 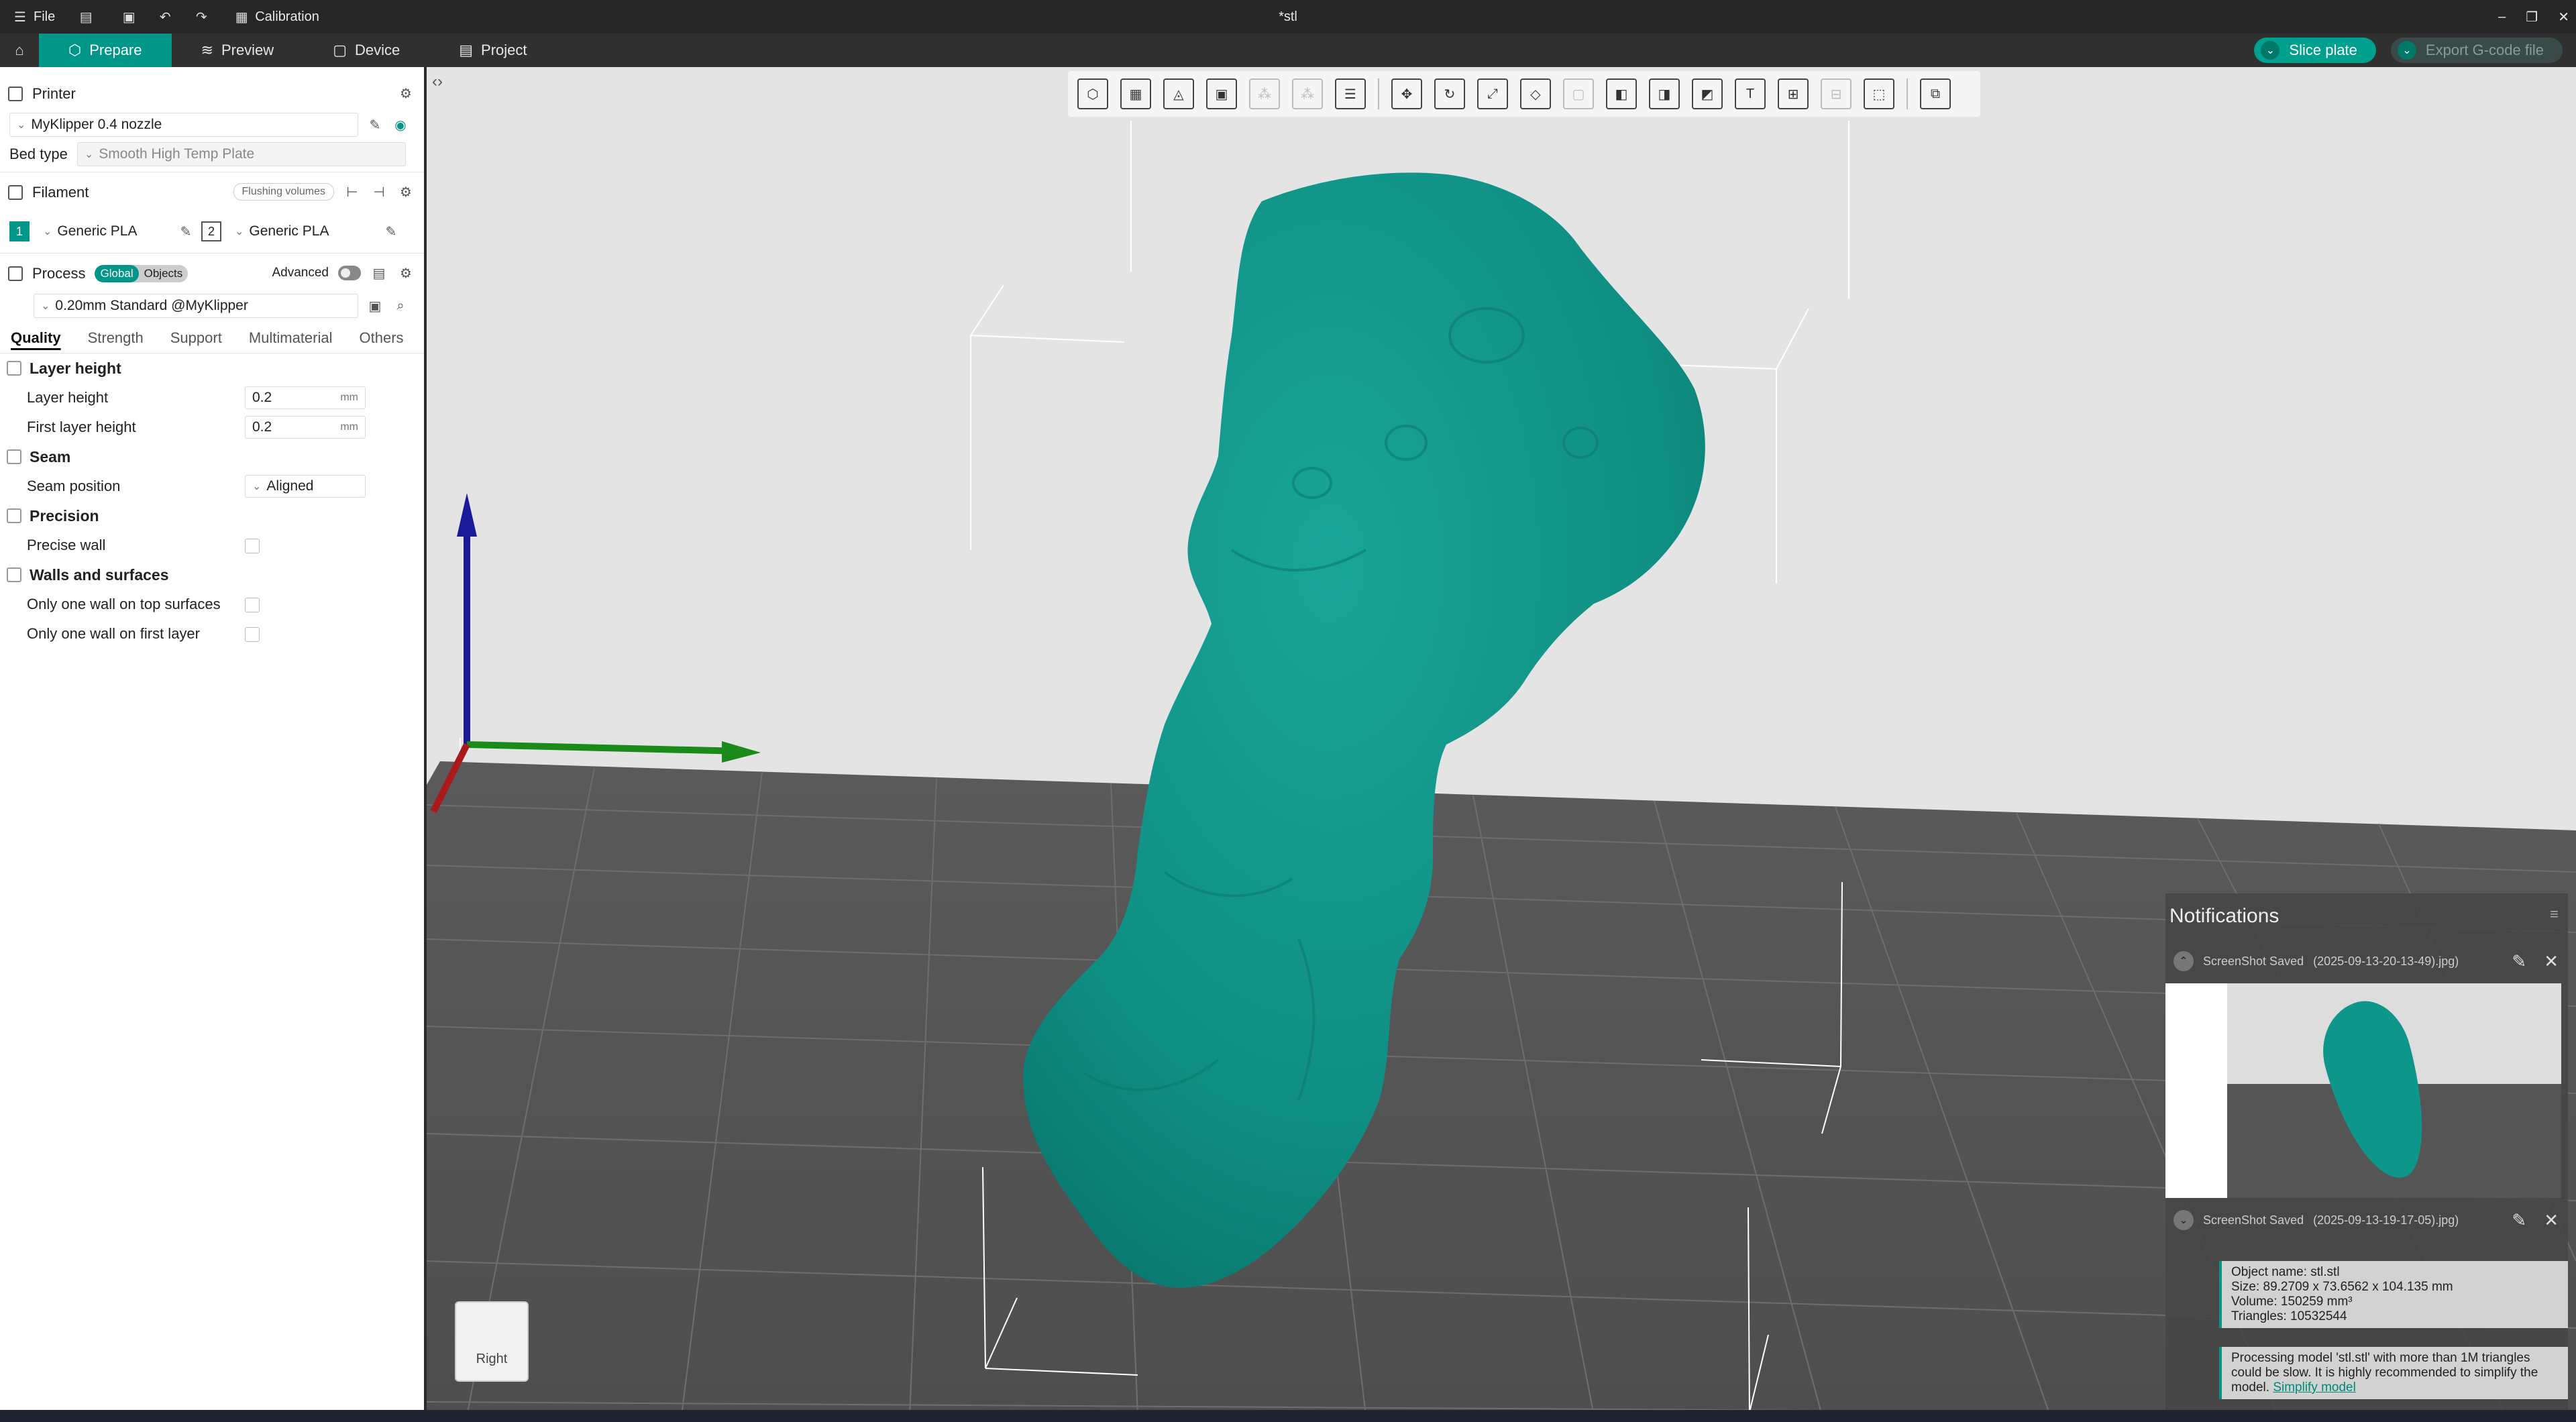 I want to click on minimize-button: –, so click(x=2502, y=17).